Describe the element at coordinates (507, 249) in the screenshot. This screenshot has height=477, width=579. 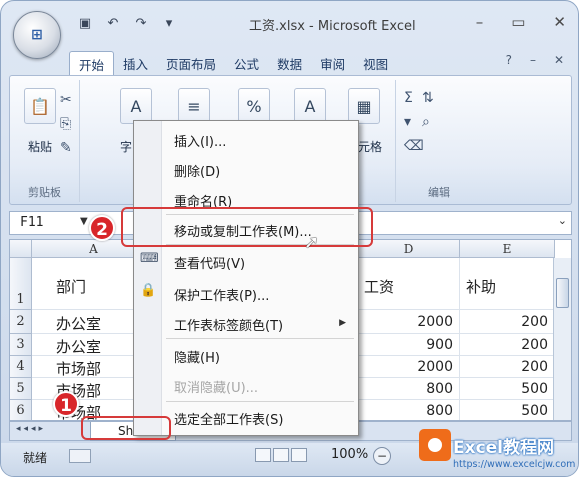
I see `column-header-e: E` at that location.